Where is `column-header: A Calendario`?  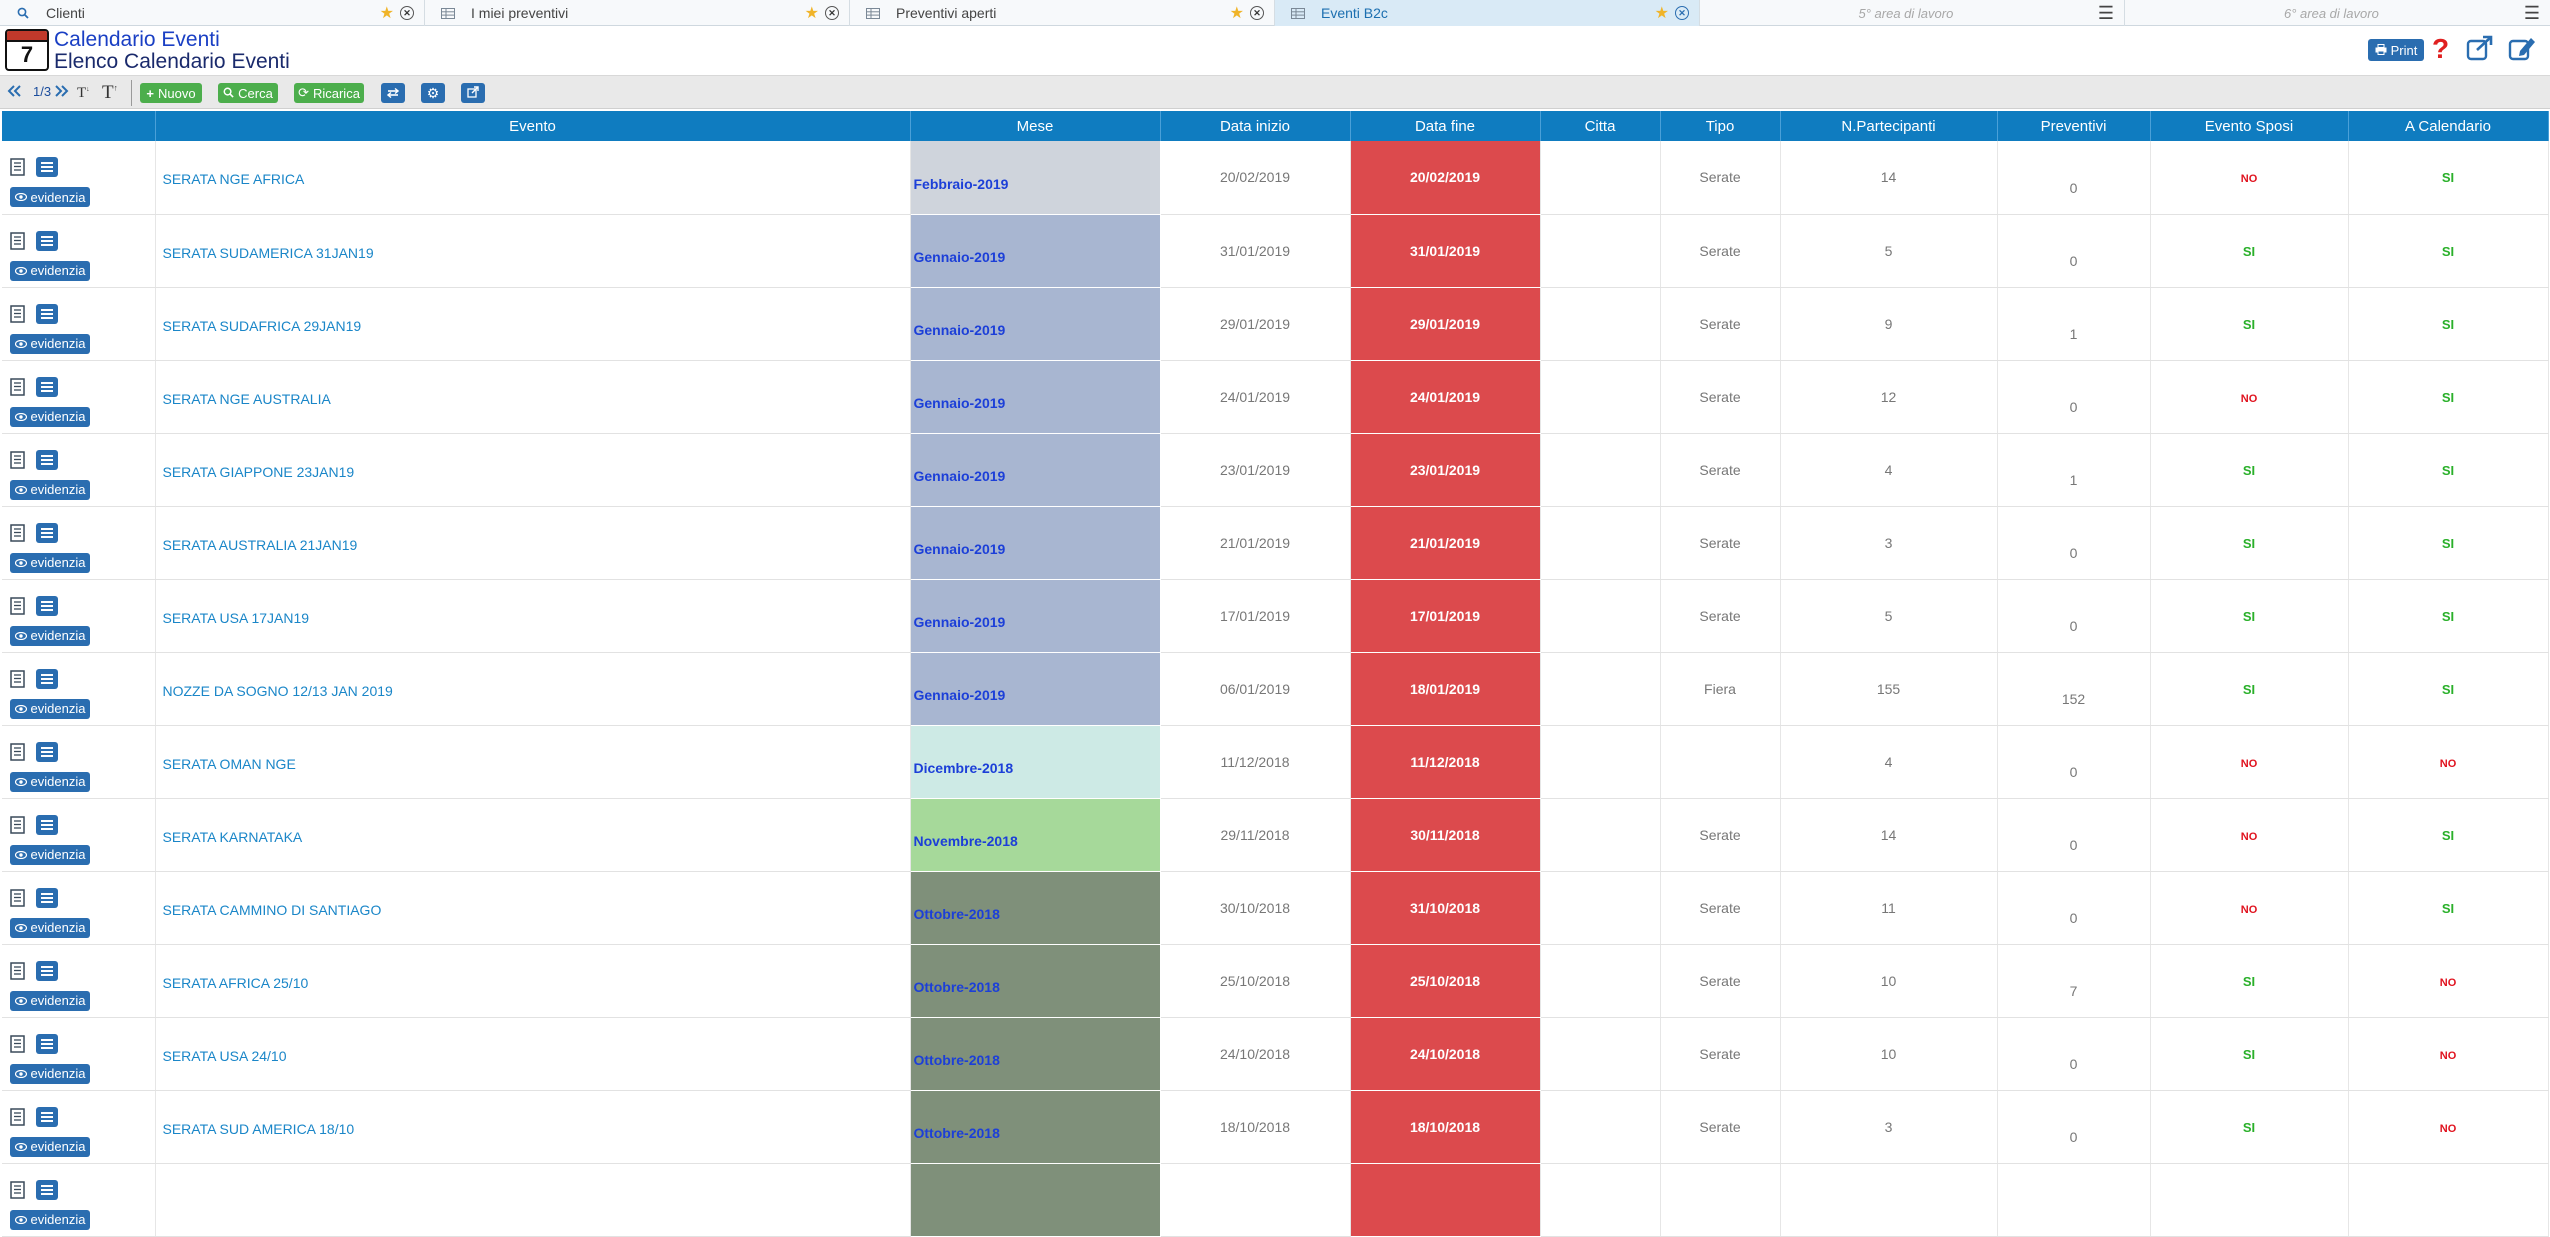 column-header: A Calendario is located at coordinates (2448, 126).